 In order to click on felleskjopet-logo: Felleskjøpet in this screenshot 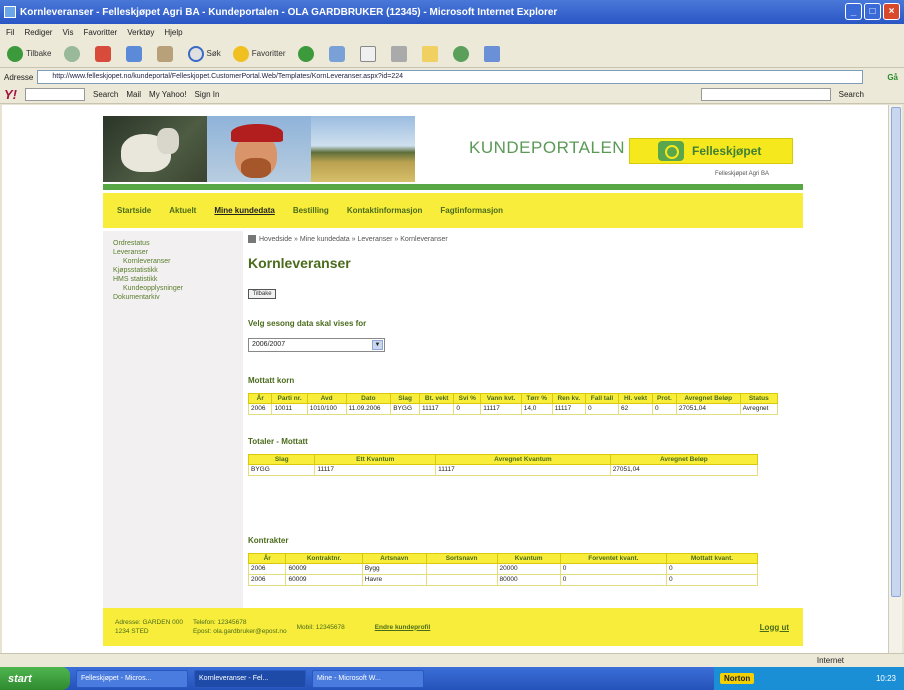, I will do `click(711, 151)`.